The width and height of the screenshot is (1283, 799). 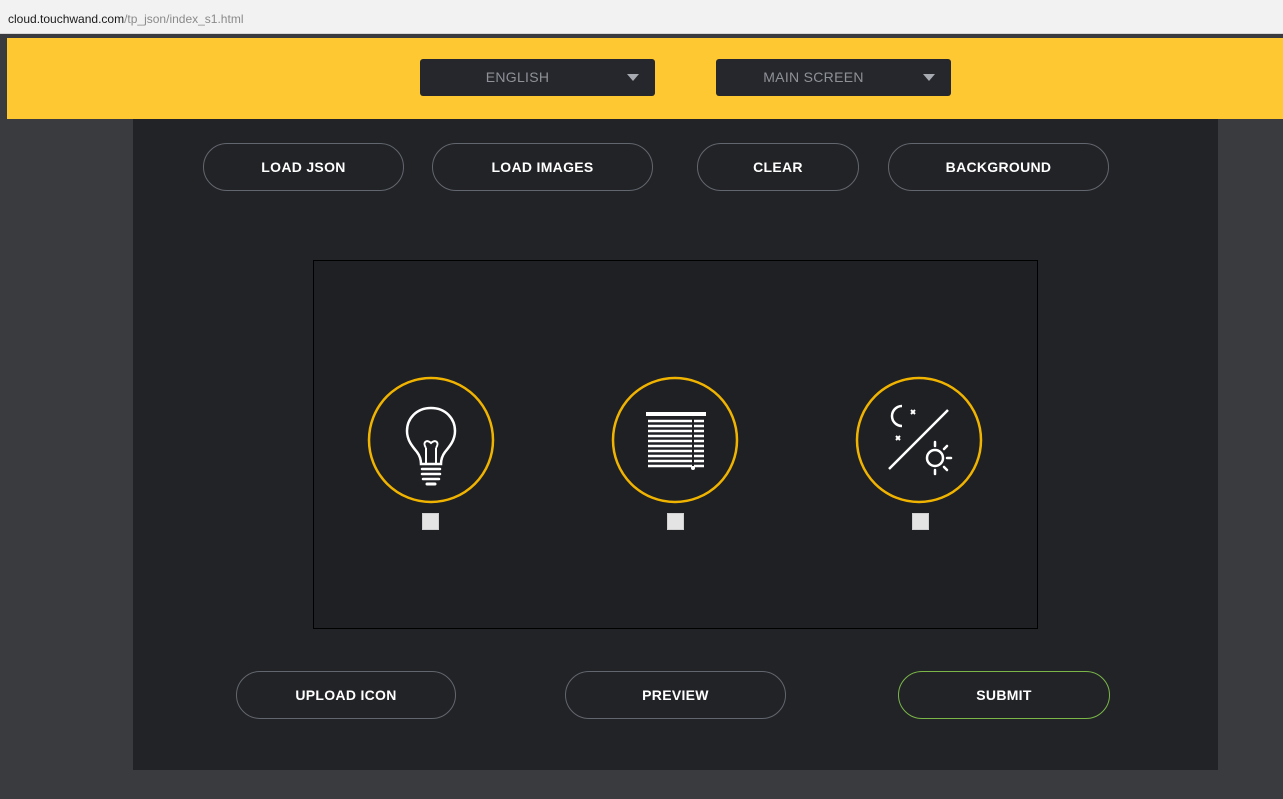 I want to click on clear-button: CLEAR, so click(x=778, y=167).